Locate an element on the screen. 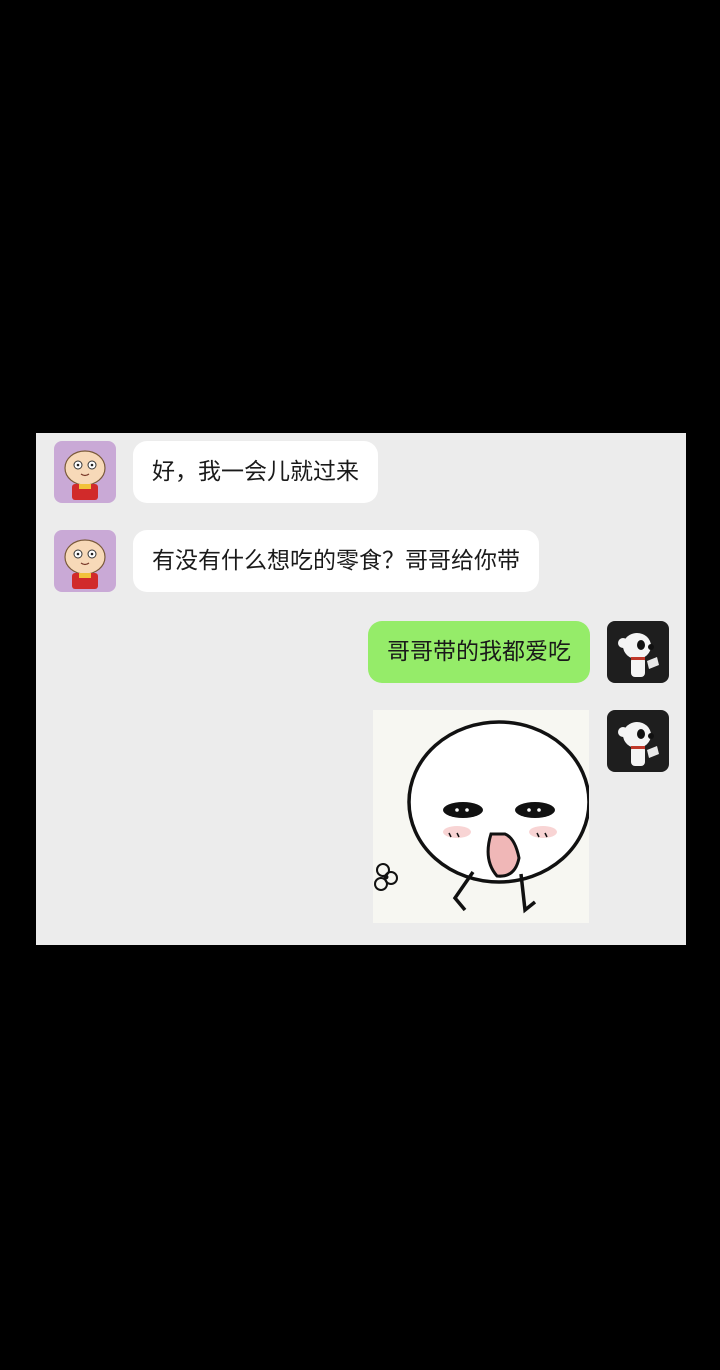 Image resolution: width=720 pixels, height=1370 pixels. message-text: 好，我一会儿就过来 is located at coordinates (255, 472).